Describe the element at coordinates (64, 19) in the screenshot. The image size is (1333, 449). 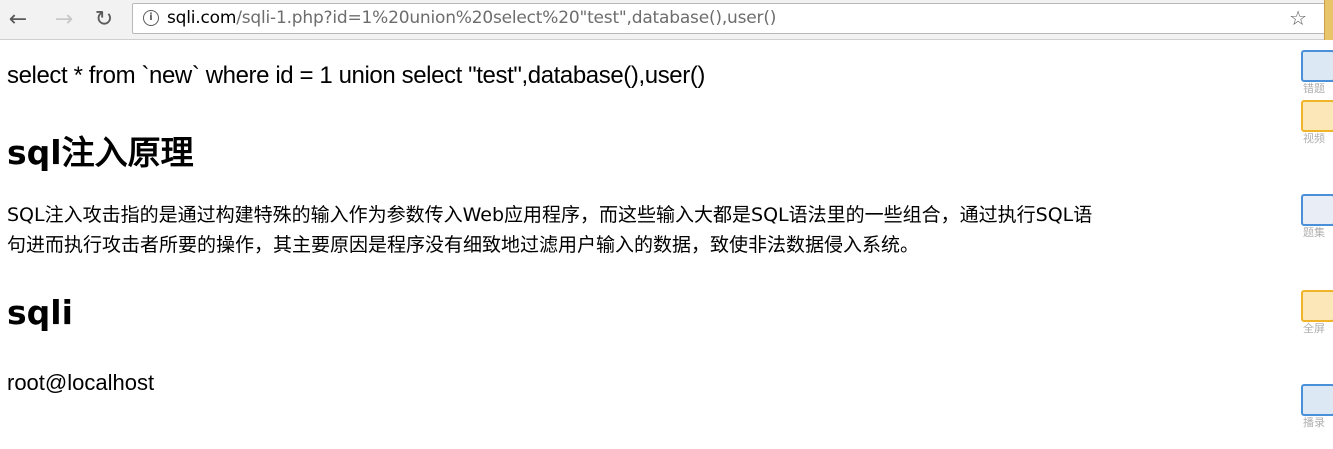
I see `forward-arrow-icon: →` at that location.